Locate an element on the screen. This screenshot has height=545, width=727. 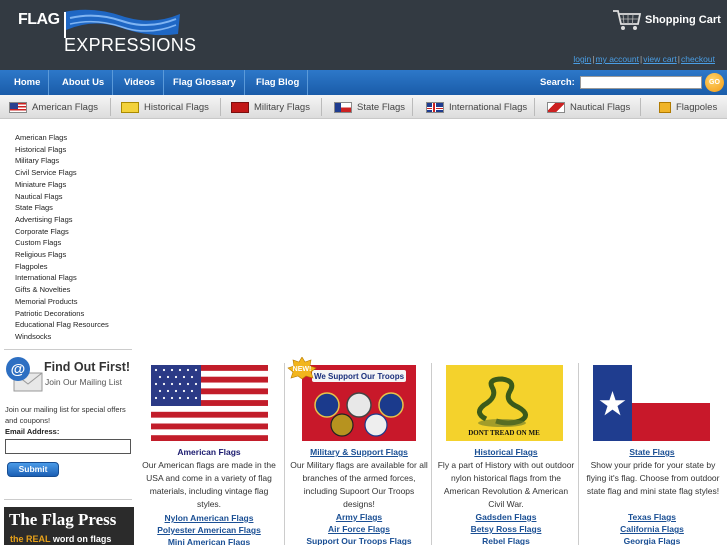
flag-press-tagline: the REAL word on flags is located at coordinates (61, 539).